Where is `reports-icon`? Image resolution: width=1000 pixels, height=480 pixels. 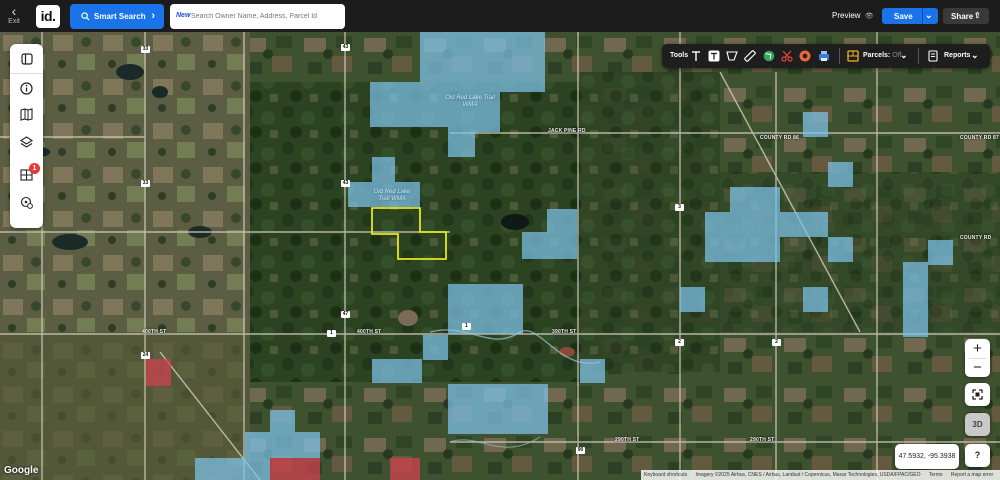 reports-icon is located at coordinates (933, 56).